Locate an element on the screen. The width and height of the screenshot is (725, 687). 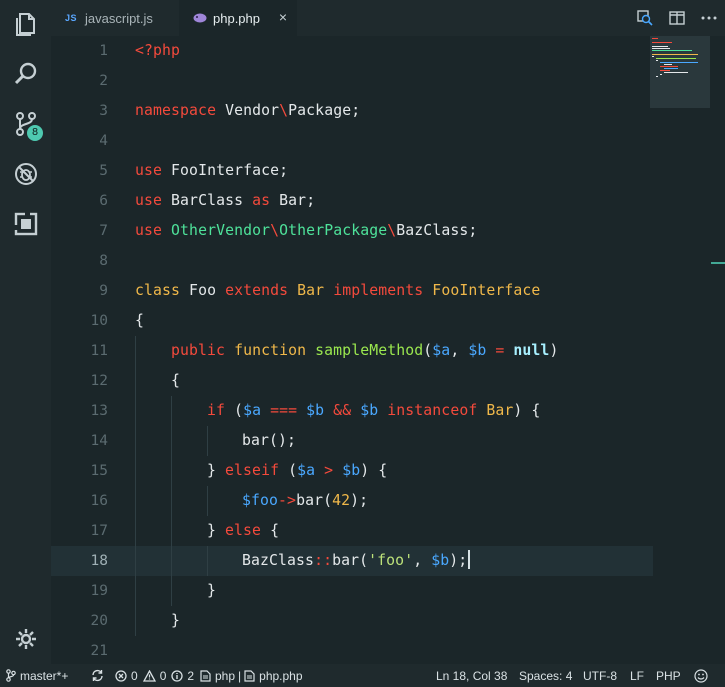
line-number: 16 is located at coordinates (99, 501).